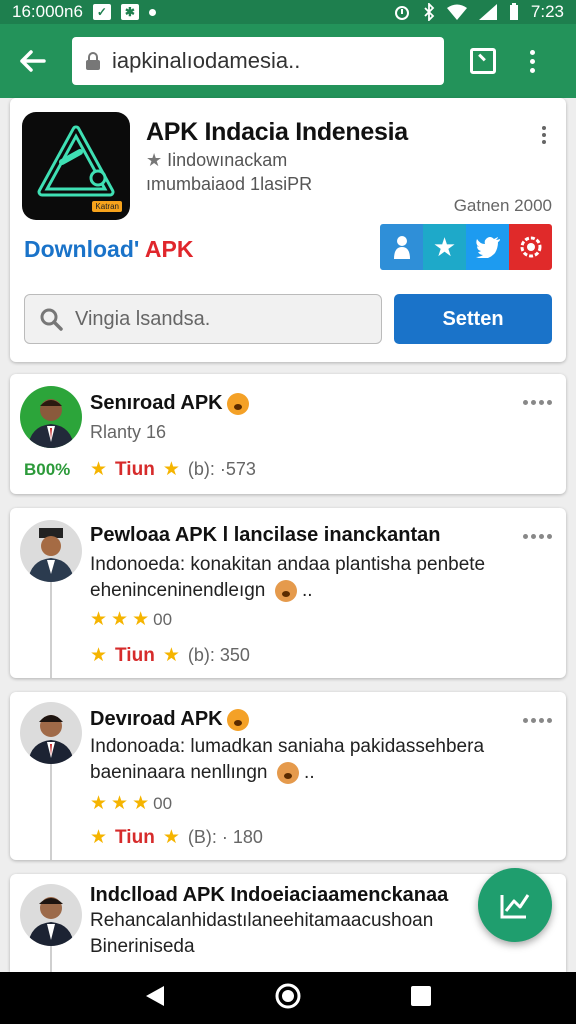 The height and width of the screenshot is (1024, 576). I want to click on status-time: 7:23, so click(547, 11).